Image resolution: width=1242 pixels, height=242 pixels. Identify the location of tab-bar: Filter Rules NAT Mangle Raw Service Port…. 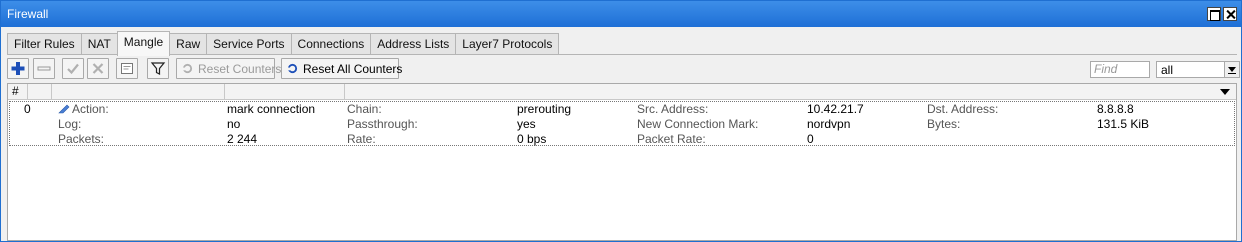
(283, 43).